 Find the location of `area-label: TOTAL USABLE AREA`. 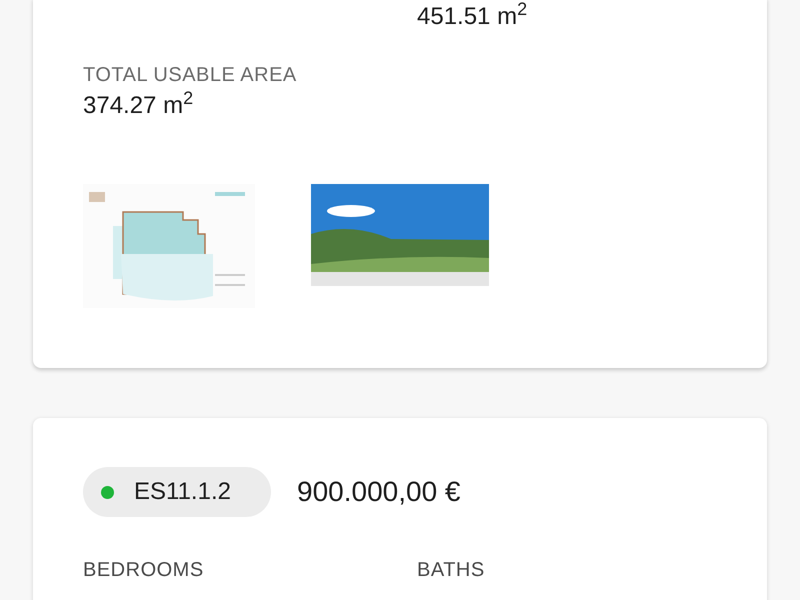

area-label: TOTAL USABLE AREA is located at coordinates (190, 75).